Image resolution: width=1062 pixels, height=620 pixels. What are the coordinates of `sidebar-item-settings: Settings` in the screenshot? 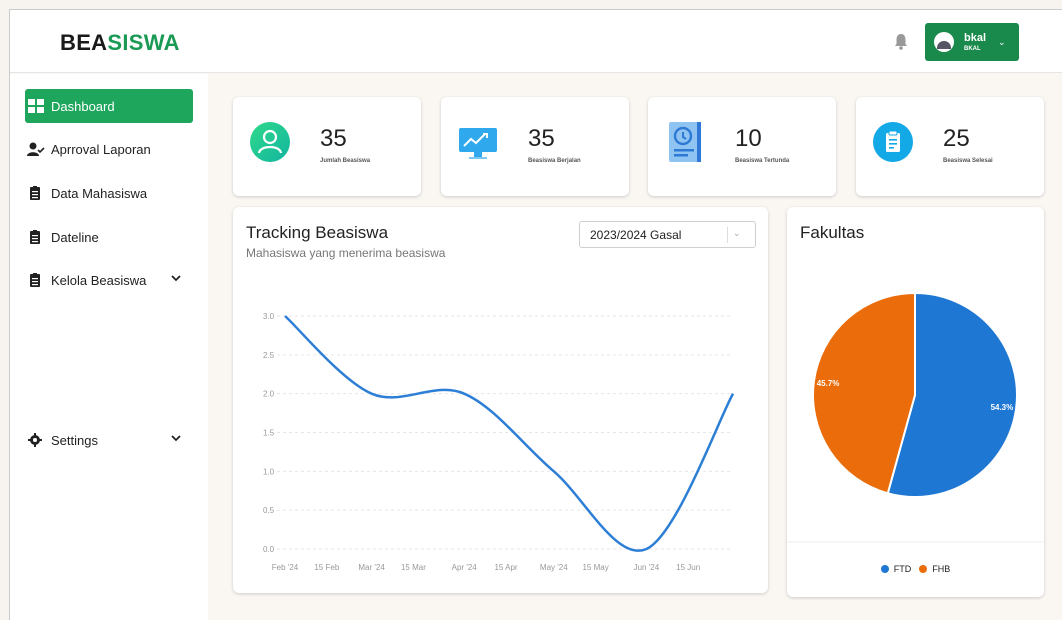 It's located at (109, 440).